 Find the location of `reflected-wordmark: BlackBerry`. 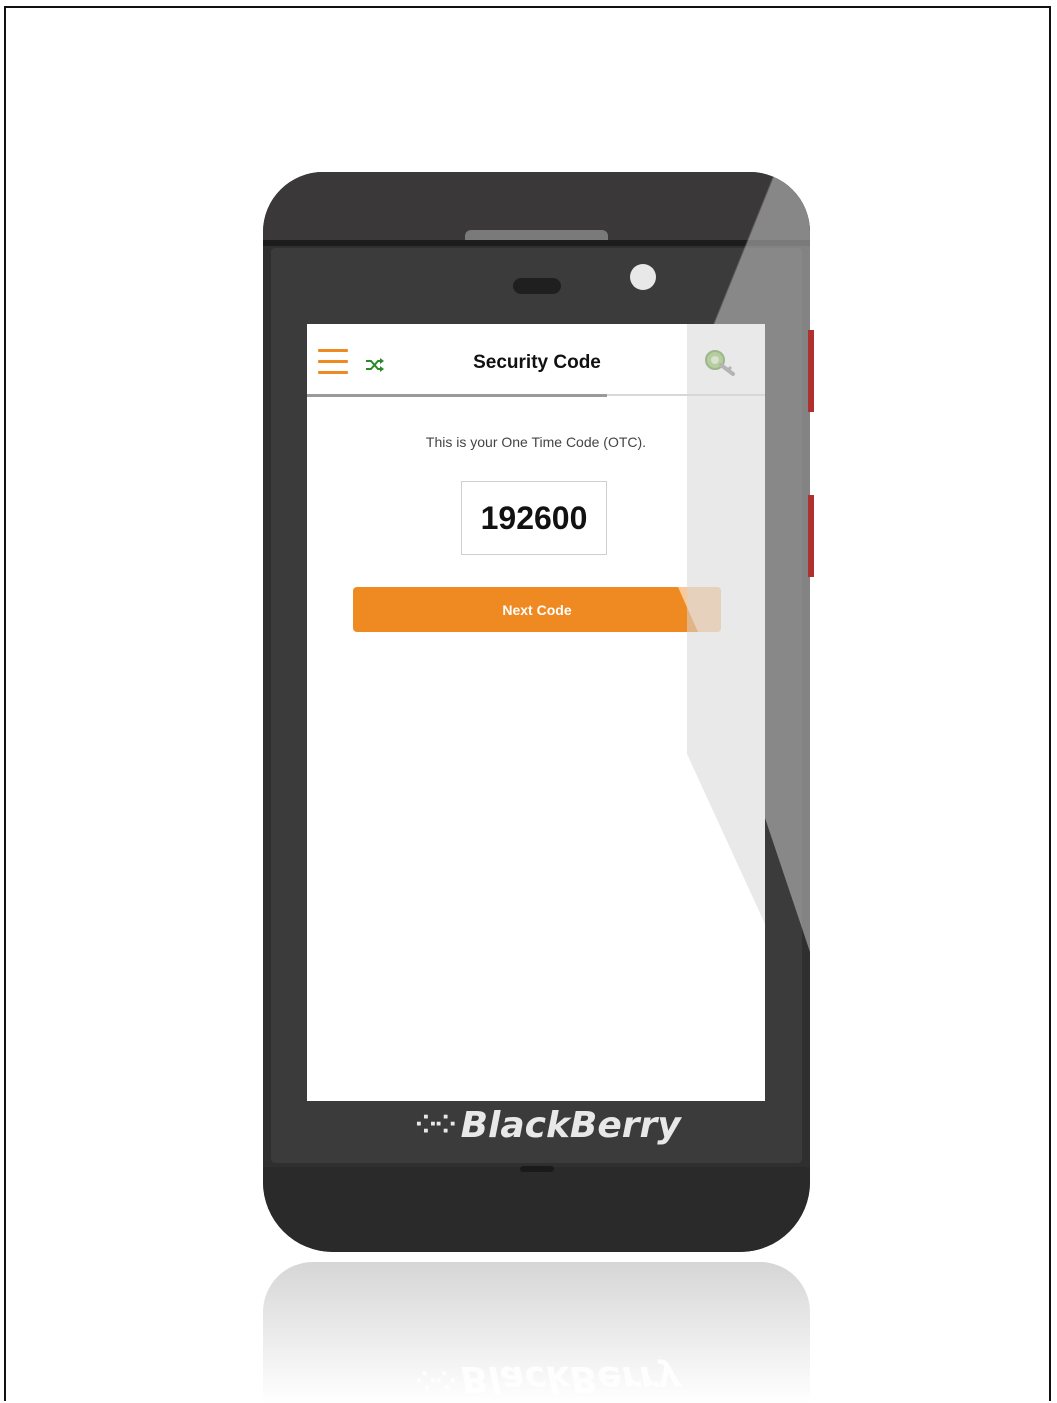

reflected-wordmark: BlackBerry is located at coordinates (570, 1379).